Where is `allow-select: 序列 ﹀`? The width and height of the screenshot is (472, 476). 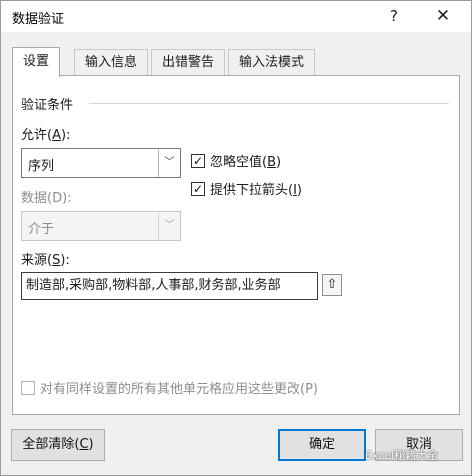
allow-select: 序列 ﹀ is located at coordinates (101, 163).